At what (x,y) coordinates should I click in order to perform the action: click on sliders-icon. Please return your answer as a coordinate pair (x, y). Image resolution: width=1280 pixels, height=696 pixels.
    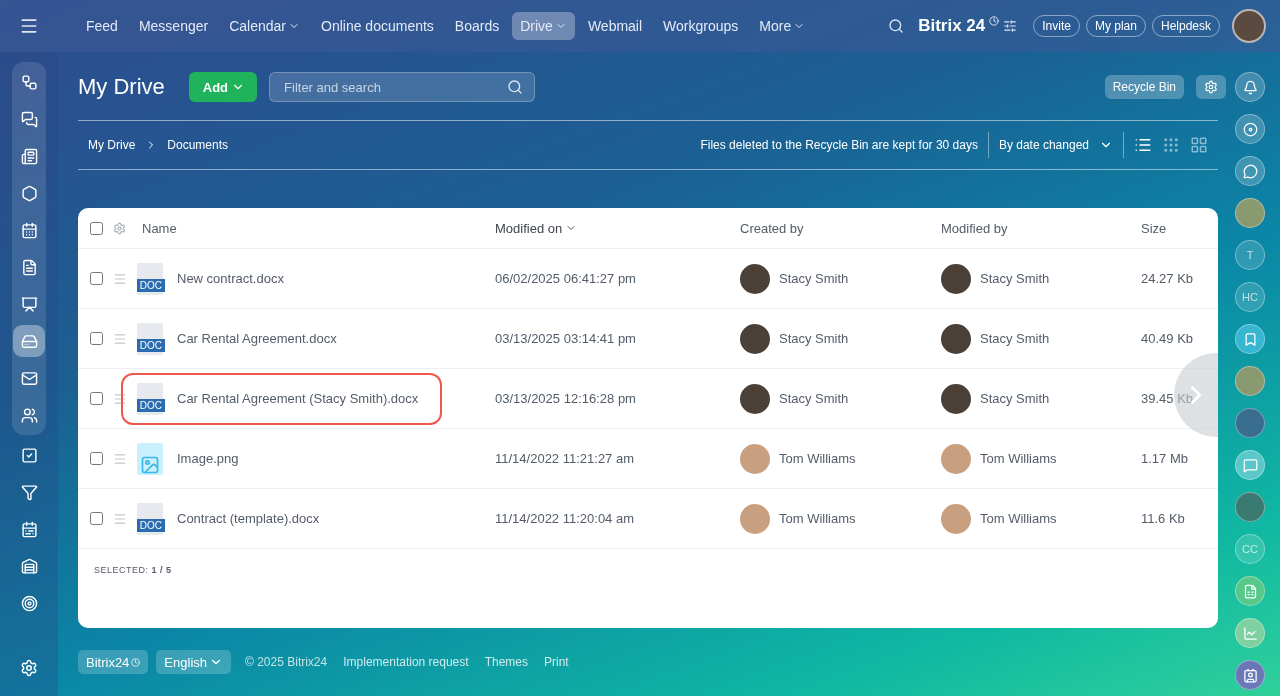
    Looking at the image, I should click on (1010, 26).